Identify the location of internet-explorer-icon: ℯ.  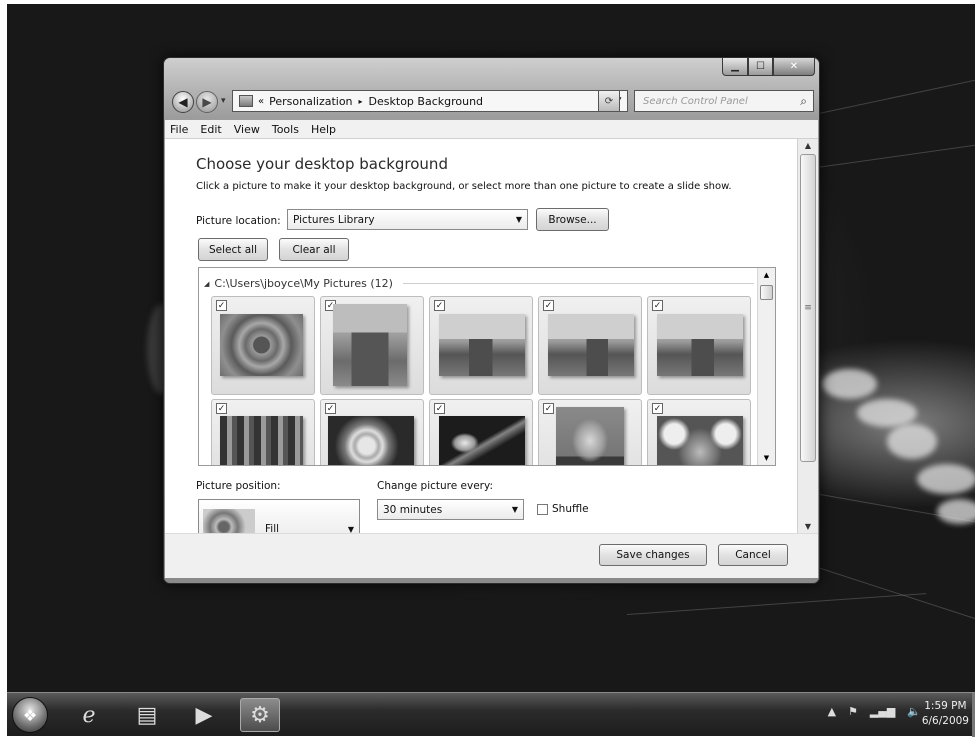
(89, 715).